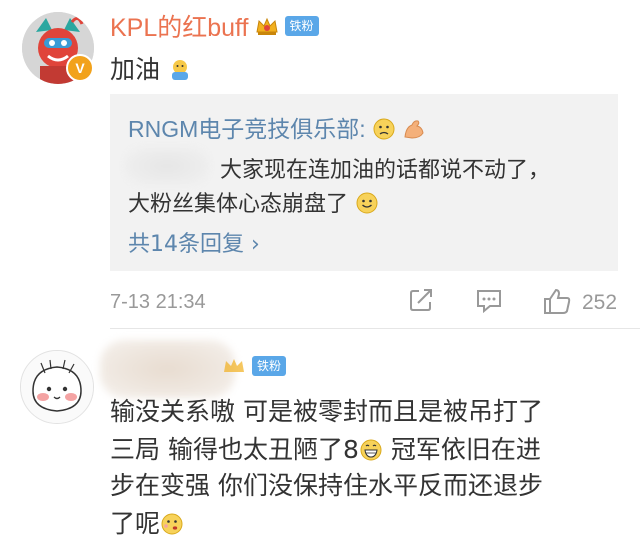 The height and width of the screenshot is (550, 640). What do you see at coordinates (179, 70) in the screenshot?
I see `pray-emoji` at bounding box center [179, 70].